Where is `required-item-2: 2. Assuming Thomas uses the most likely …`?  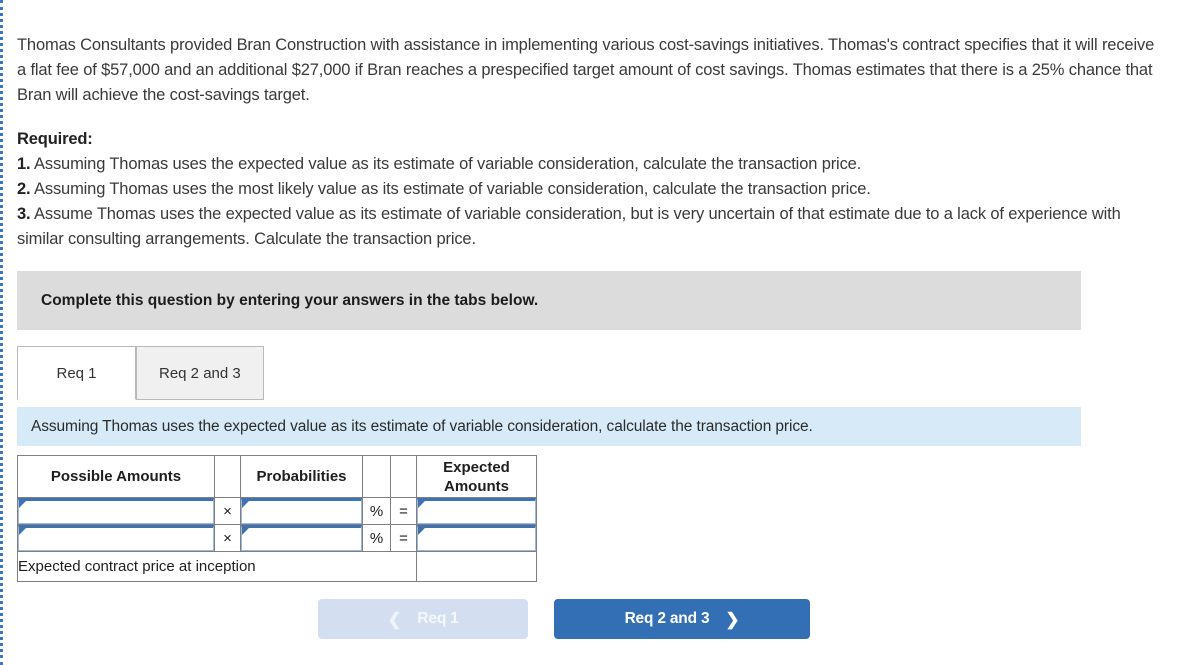 required-item-2: 2. Assuming Thomas uses the most likely … is located at coordinates (591, 189).